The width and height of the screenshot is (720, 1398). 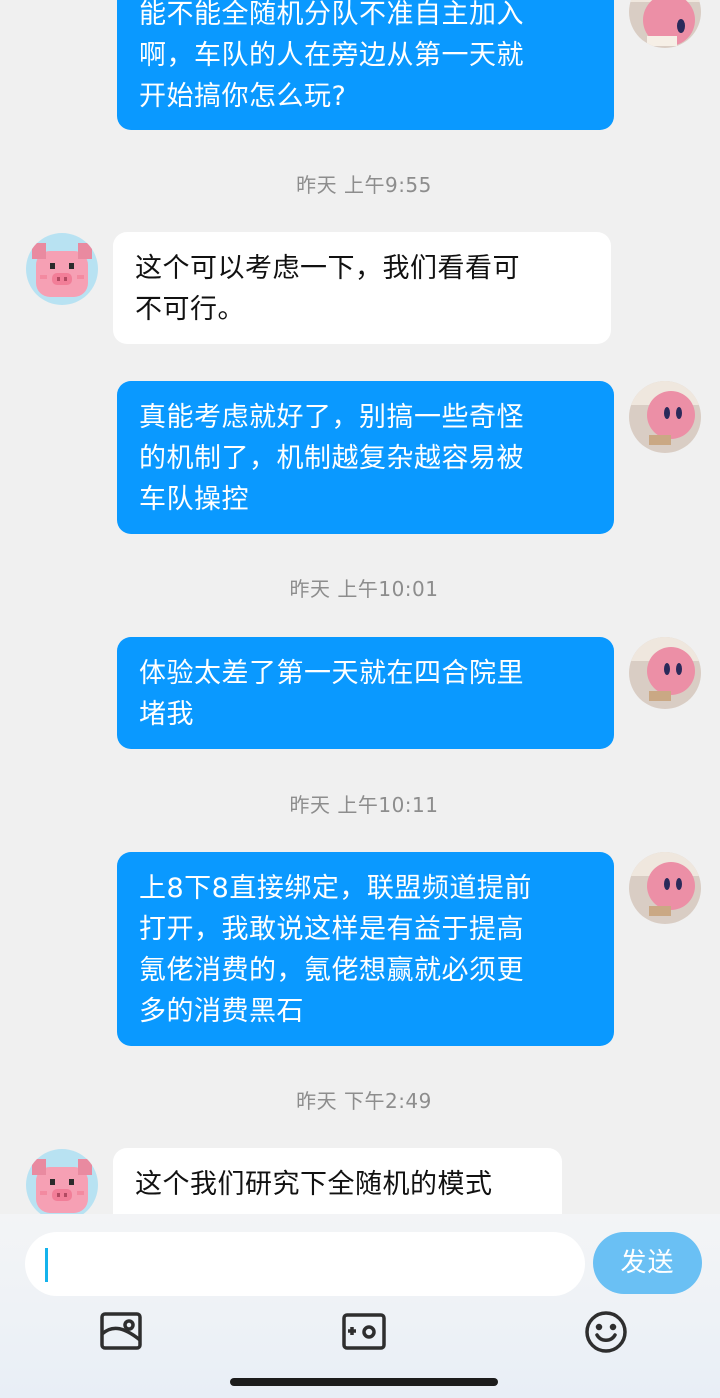 What do you see at coordinates (331, 417) in the screenshot?
I see `message-line: 真能考虑就好了，别搞一些奇怪` at bounding box center [331, 417].